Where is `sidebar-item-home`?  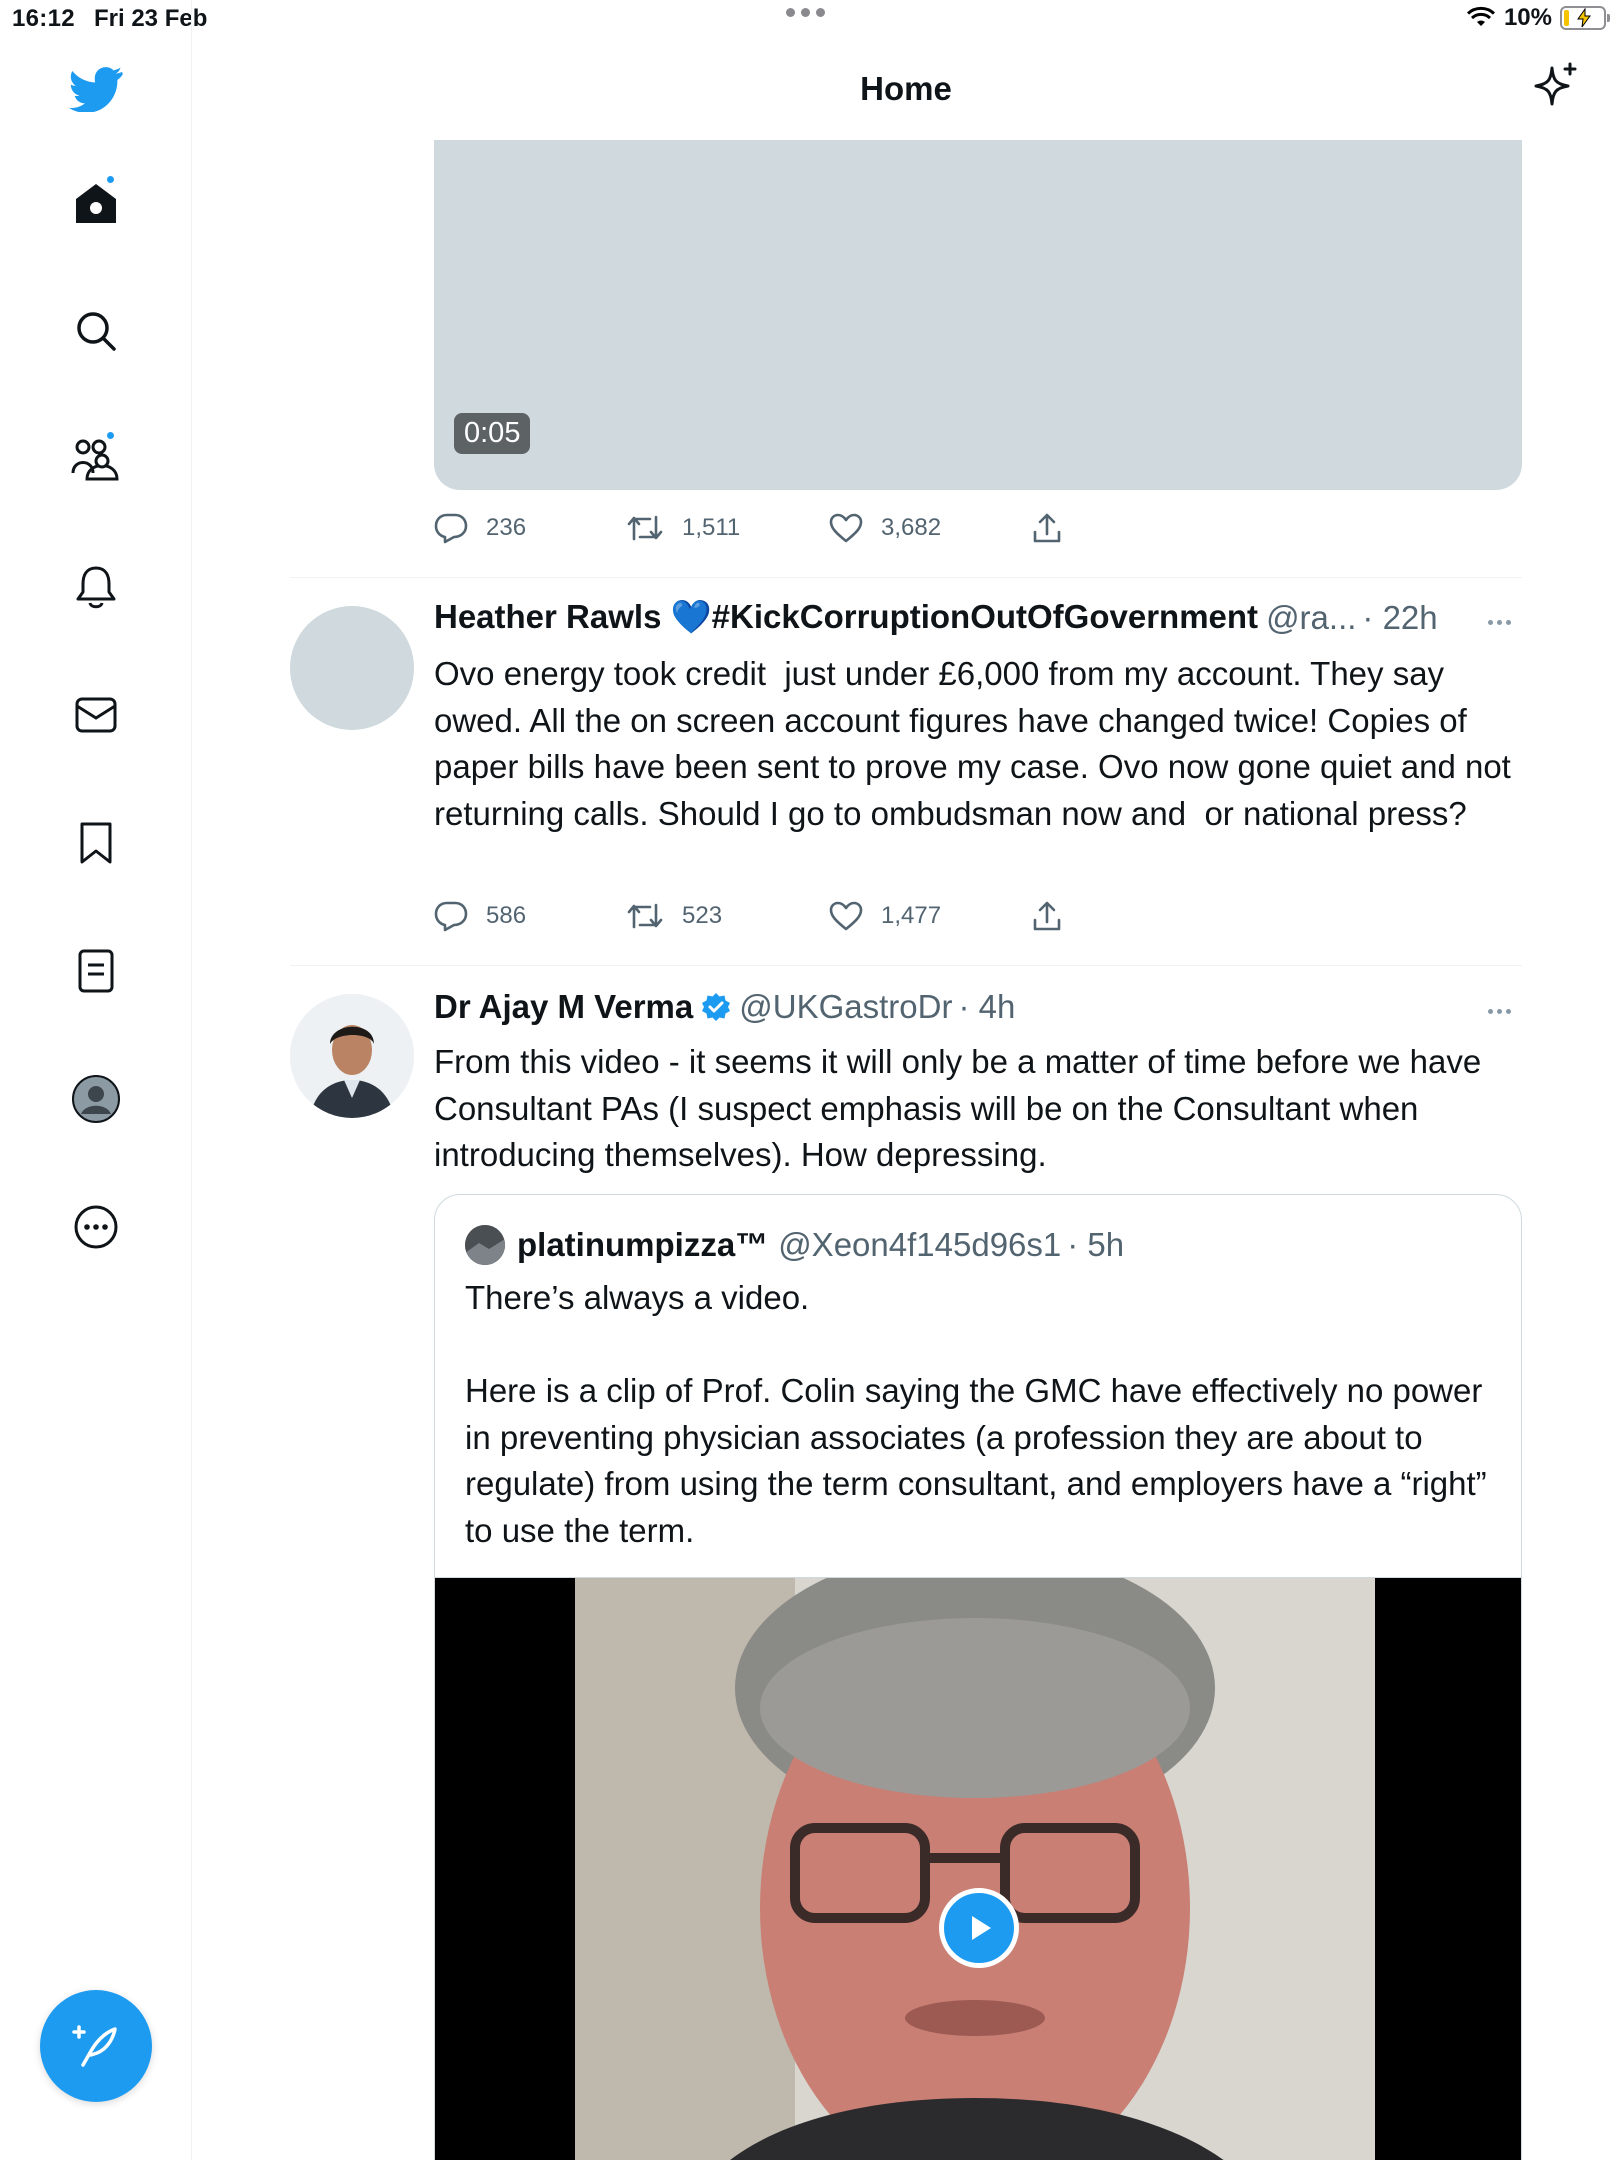
sidebar-item-home is located at coordinates (96, 203).